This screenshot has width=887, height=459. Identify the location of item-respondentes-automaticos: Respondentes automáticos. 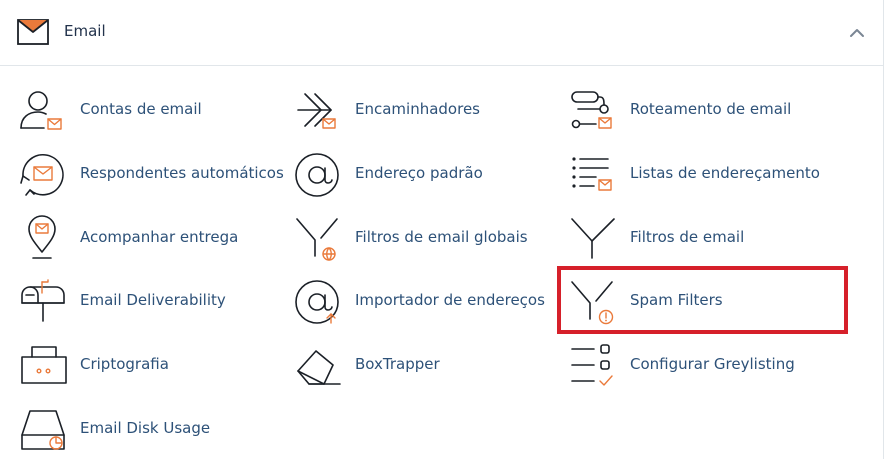
(153, 175).